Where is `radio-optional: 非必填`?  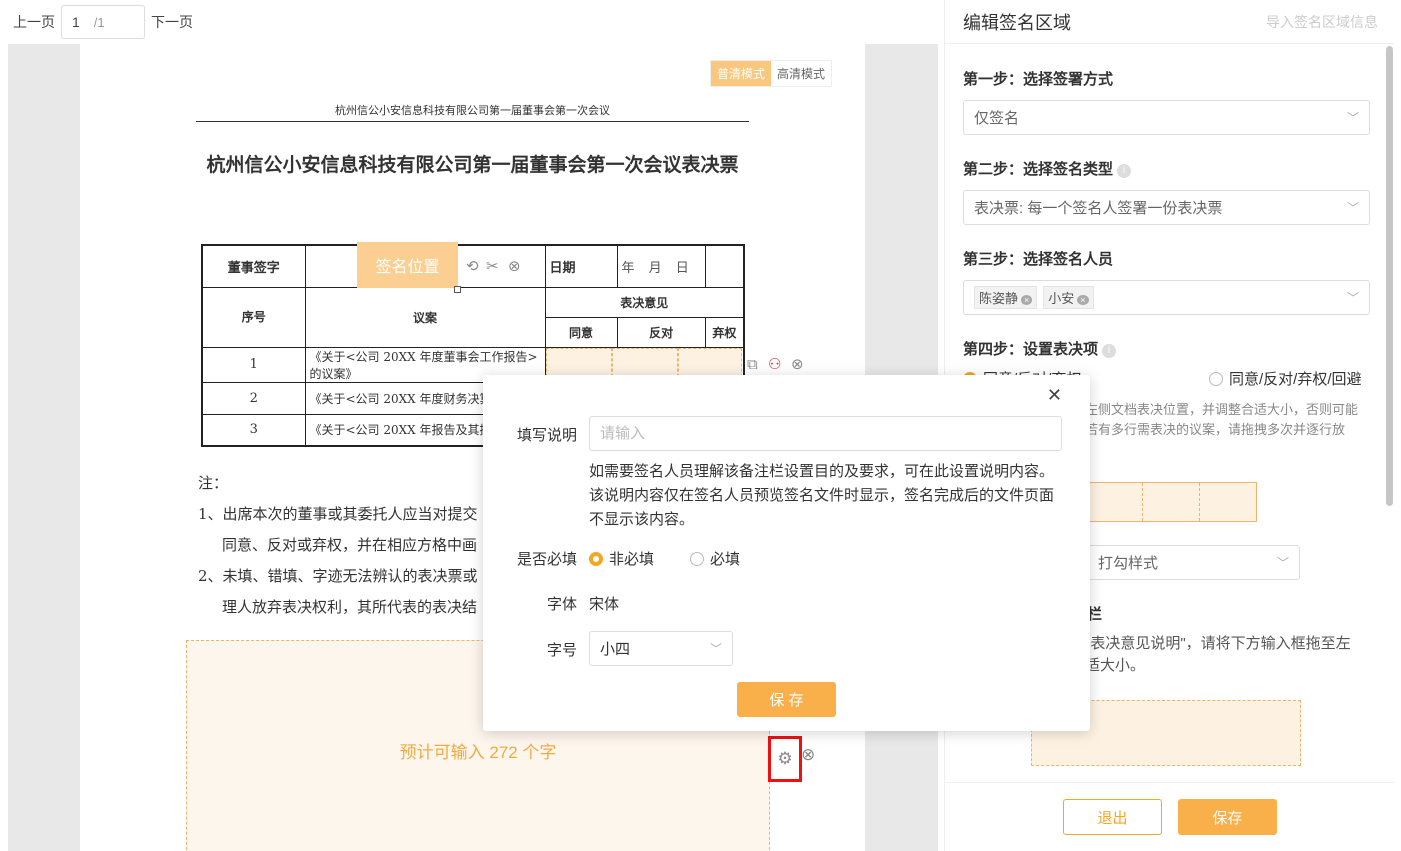
radio-optional: 非必填 is located at coordinates (621, 558).